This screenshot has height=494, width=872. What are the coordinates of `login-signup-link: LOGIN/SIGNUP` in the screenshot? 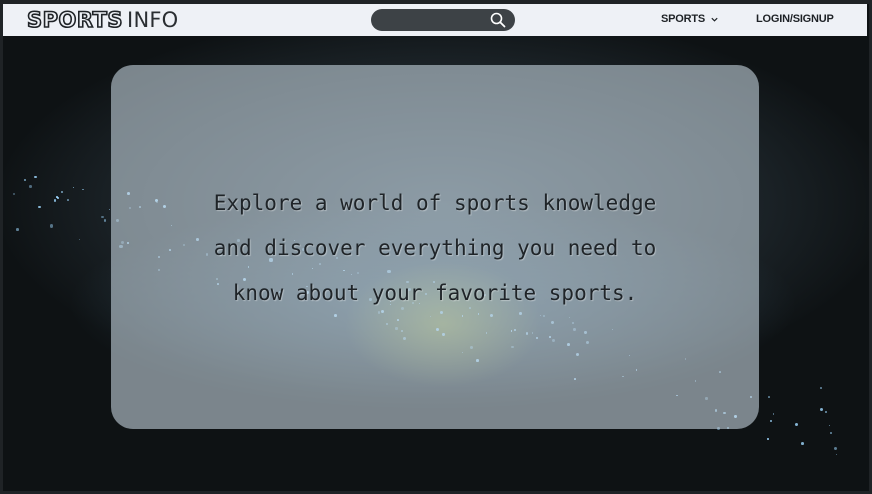 It's located at (795, 19).